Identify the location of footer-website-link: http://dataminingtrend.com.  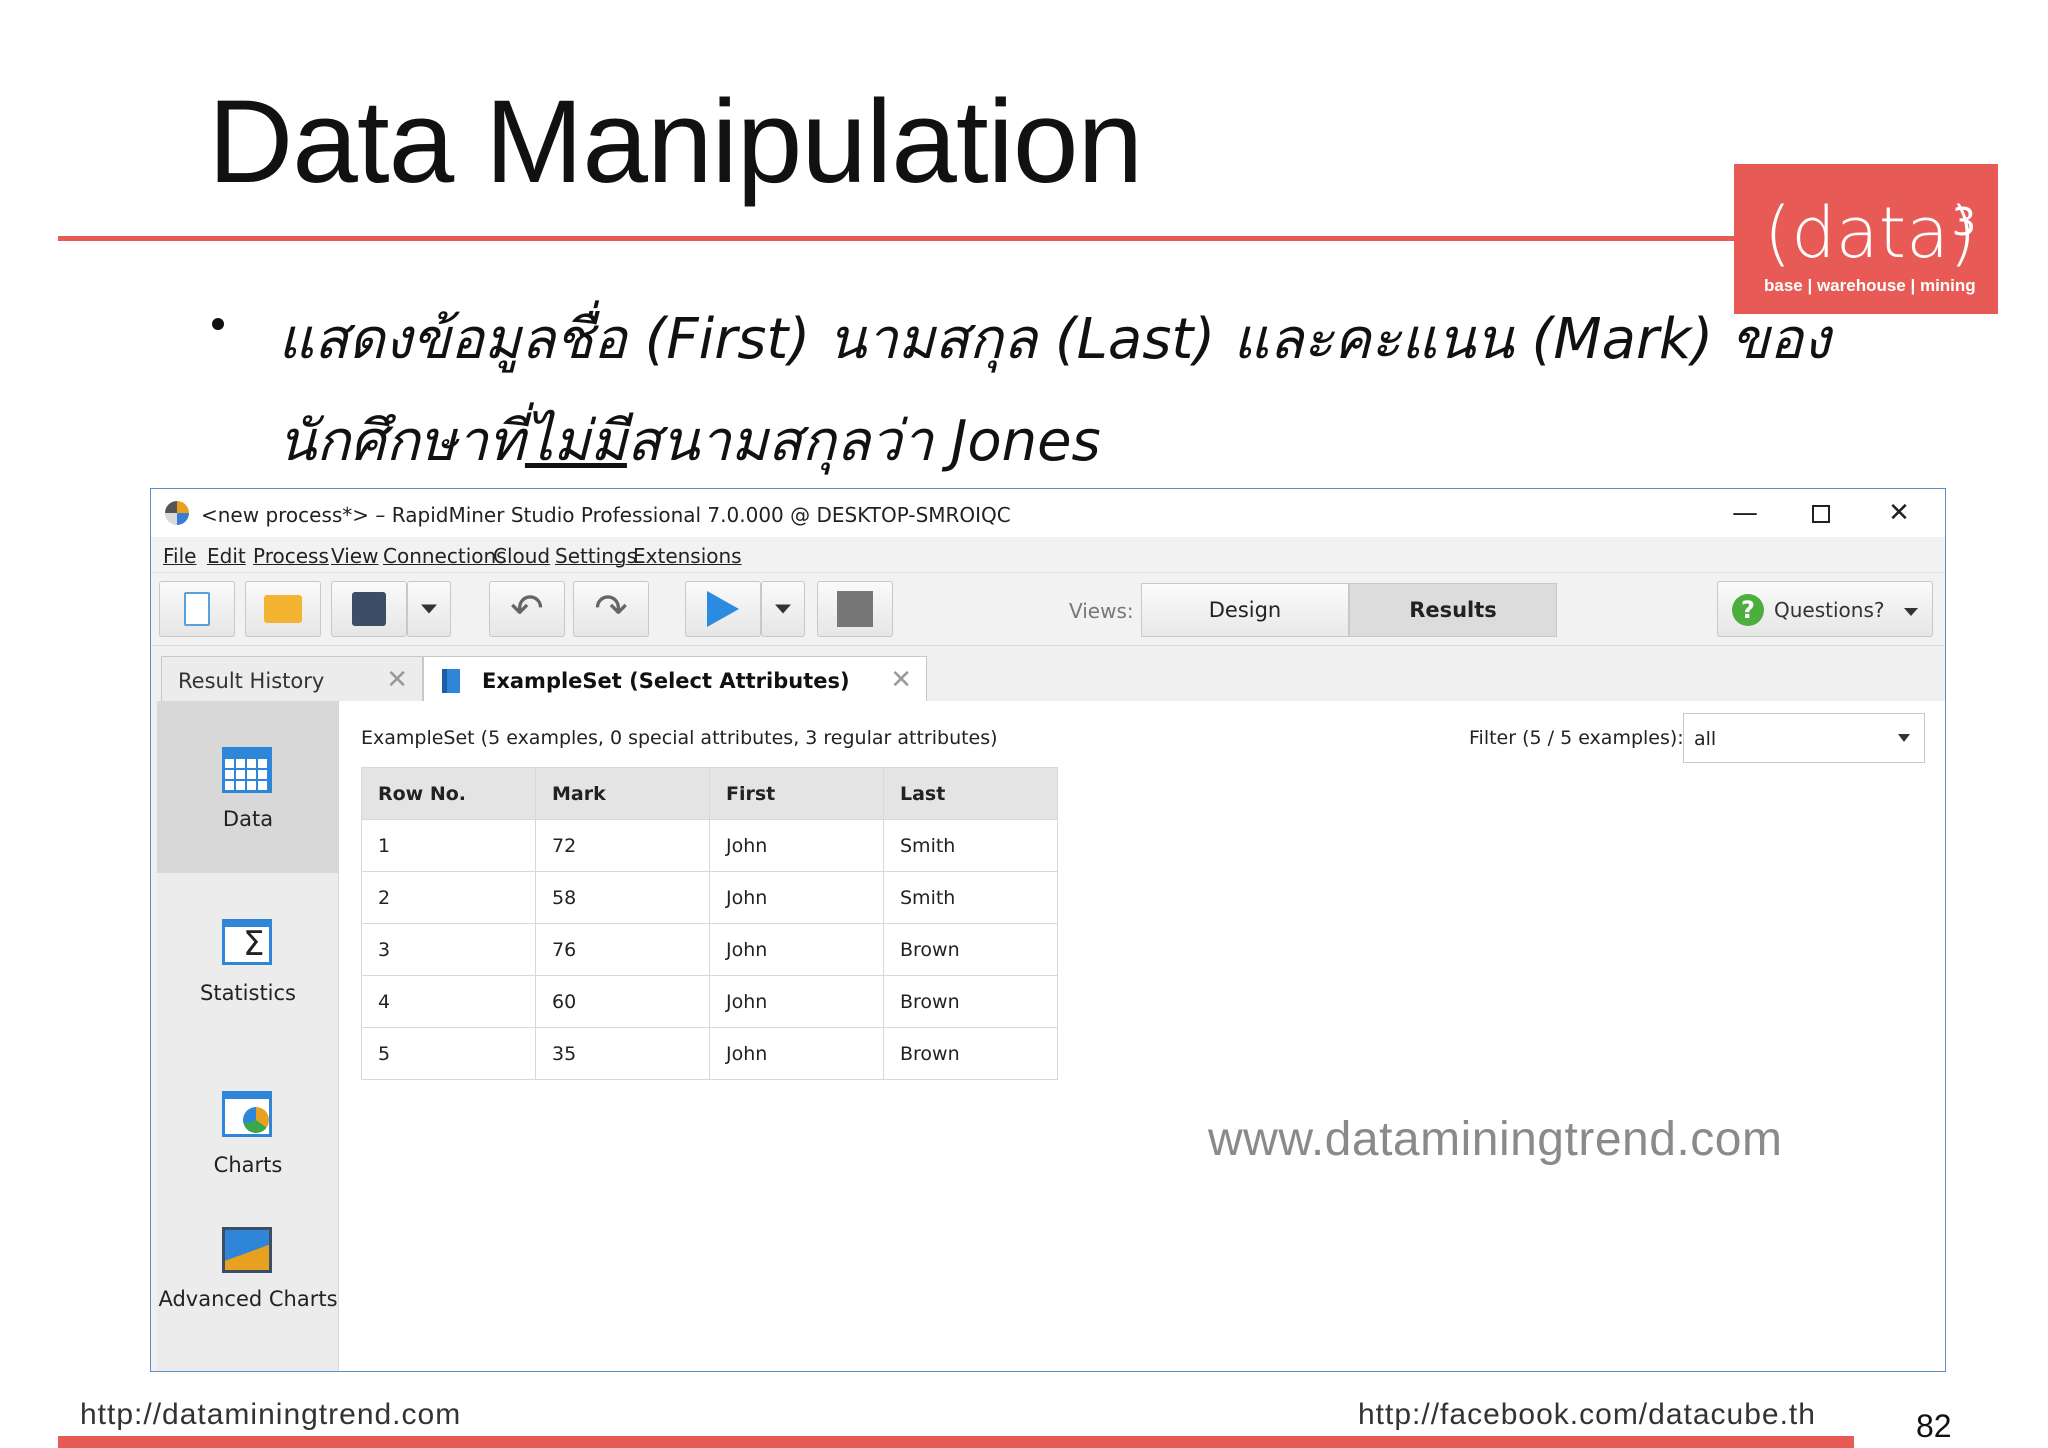
(270, 1415).